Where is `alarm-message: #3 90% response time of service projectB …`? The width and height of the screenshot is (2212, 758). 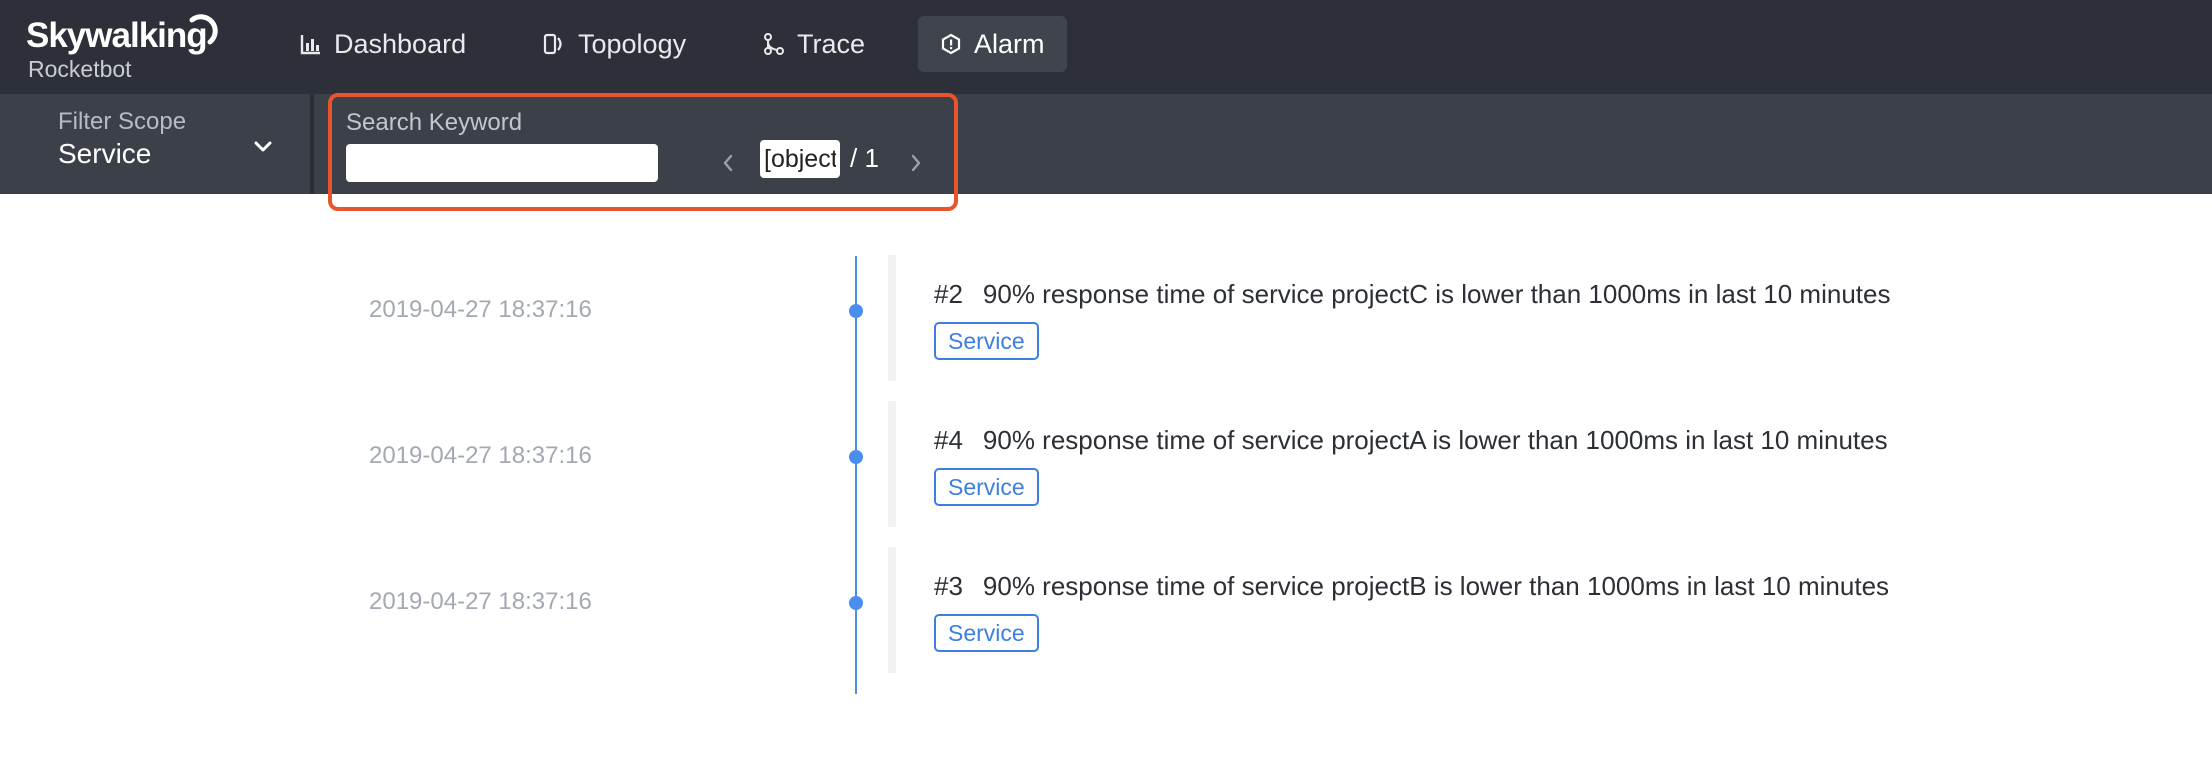
alarm-message: #3 90% response time of service projectB … is located at coordinates (1411, 586).